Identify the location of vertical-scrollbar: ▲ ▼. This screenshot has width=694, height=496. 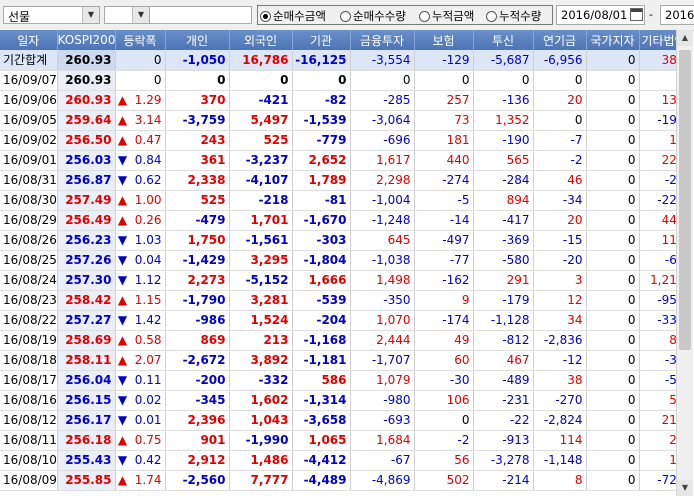
(684, 263).